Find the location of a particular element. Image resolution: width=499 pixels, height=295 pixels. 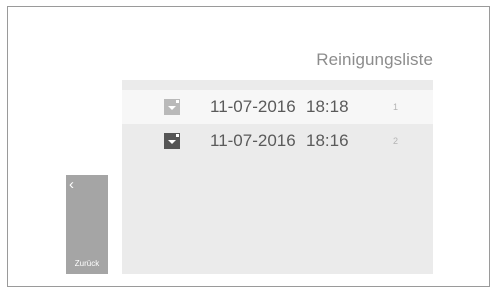

list-item: 11-07-2016 18:18 1 is located at coordinates (277, 107).